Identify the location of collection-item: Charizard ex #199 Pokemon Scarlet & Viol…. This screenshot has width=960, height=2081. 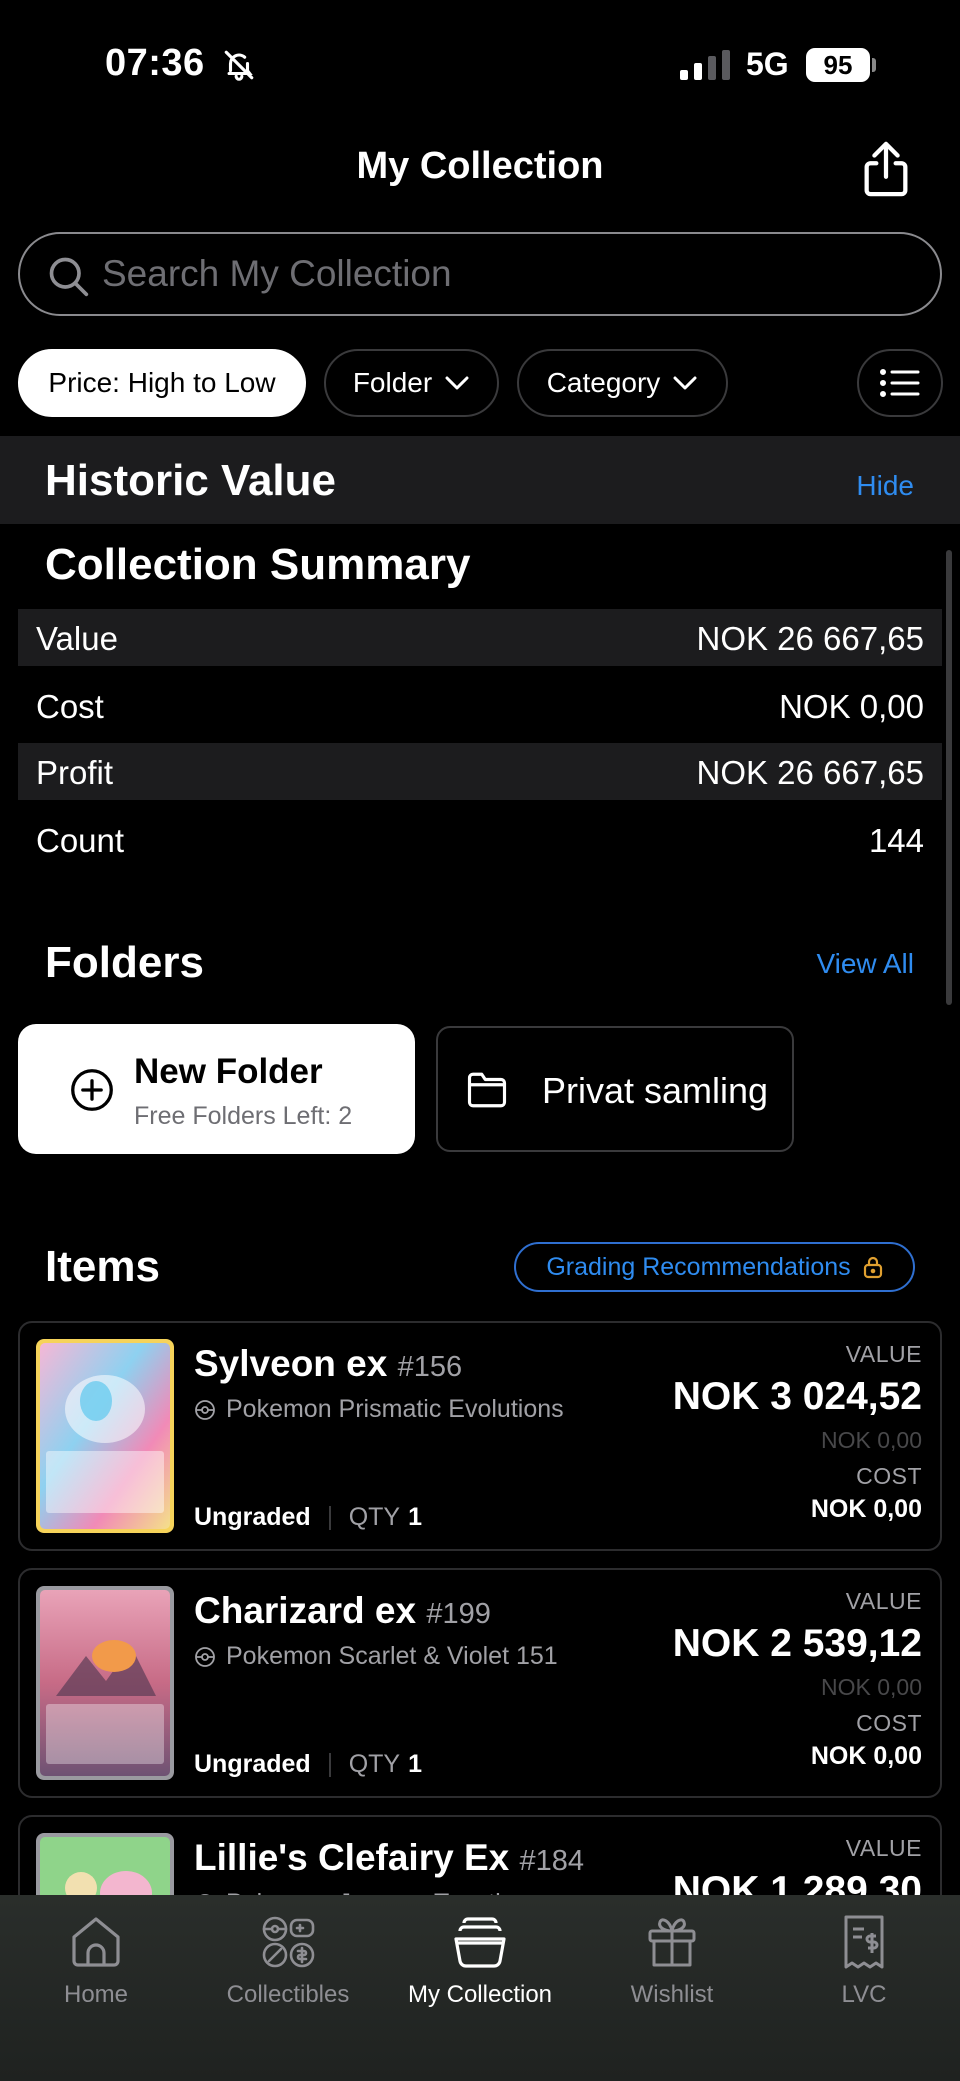
(480, 1683).